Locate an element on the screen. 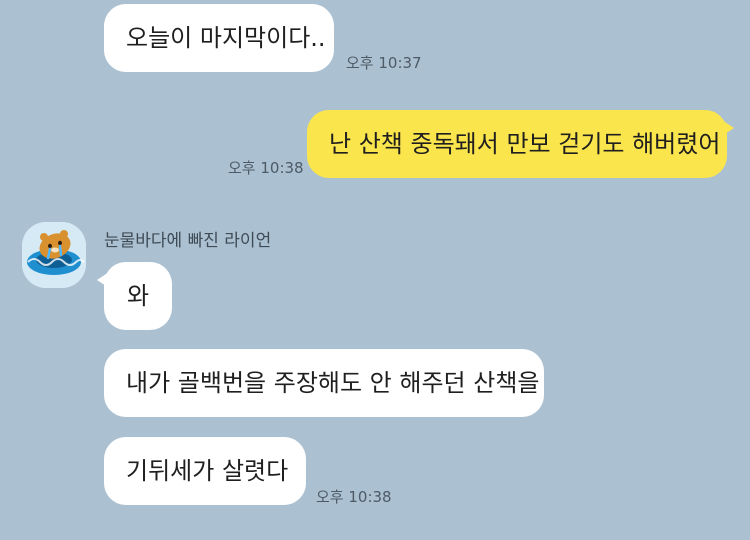 This screenshot has height=540, width=750. message-text: 와 is located at coordinates (138, 296).